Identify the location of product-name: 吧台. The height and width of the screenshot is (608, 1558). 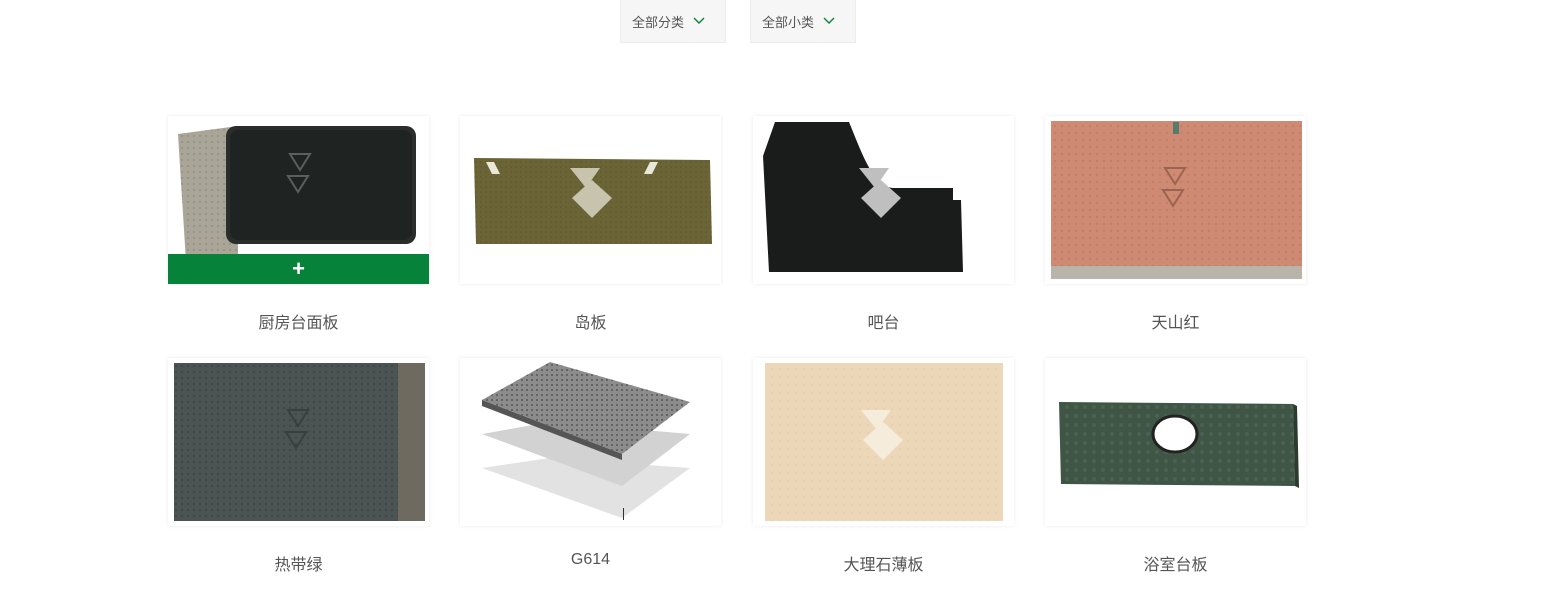
(883, 323).